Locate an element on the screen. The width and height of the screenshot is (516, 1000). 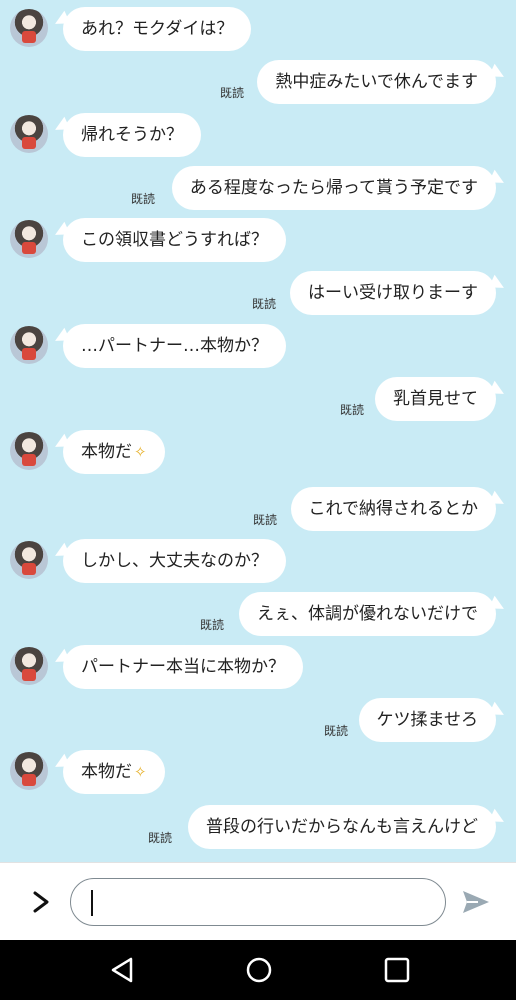
message-text: これで納得されるとか is located at coordinates (393, 509).